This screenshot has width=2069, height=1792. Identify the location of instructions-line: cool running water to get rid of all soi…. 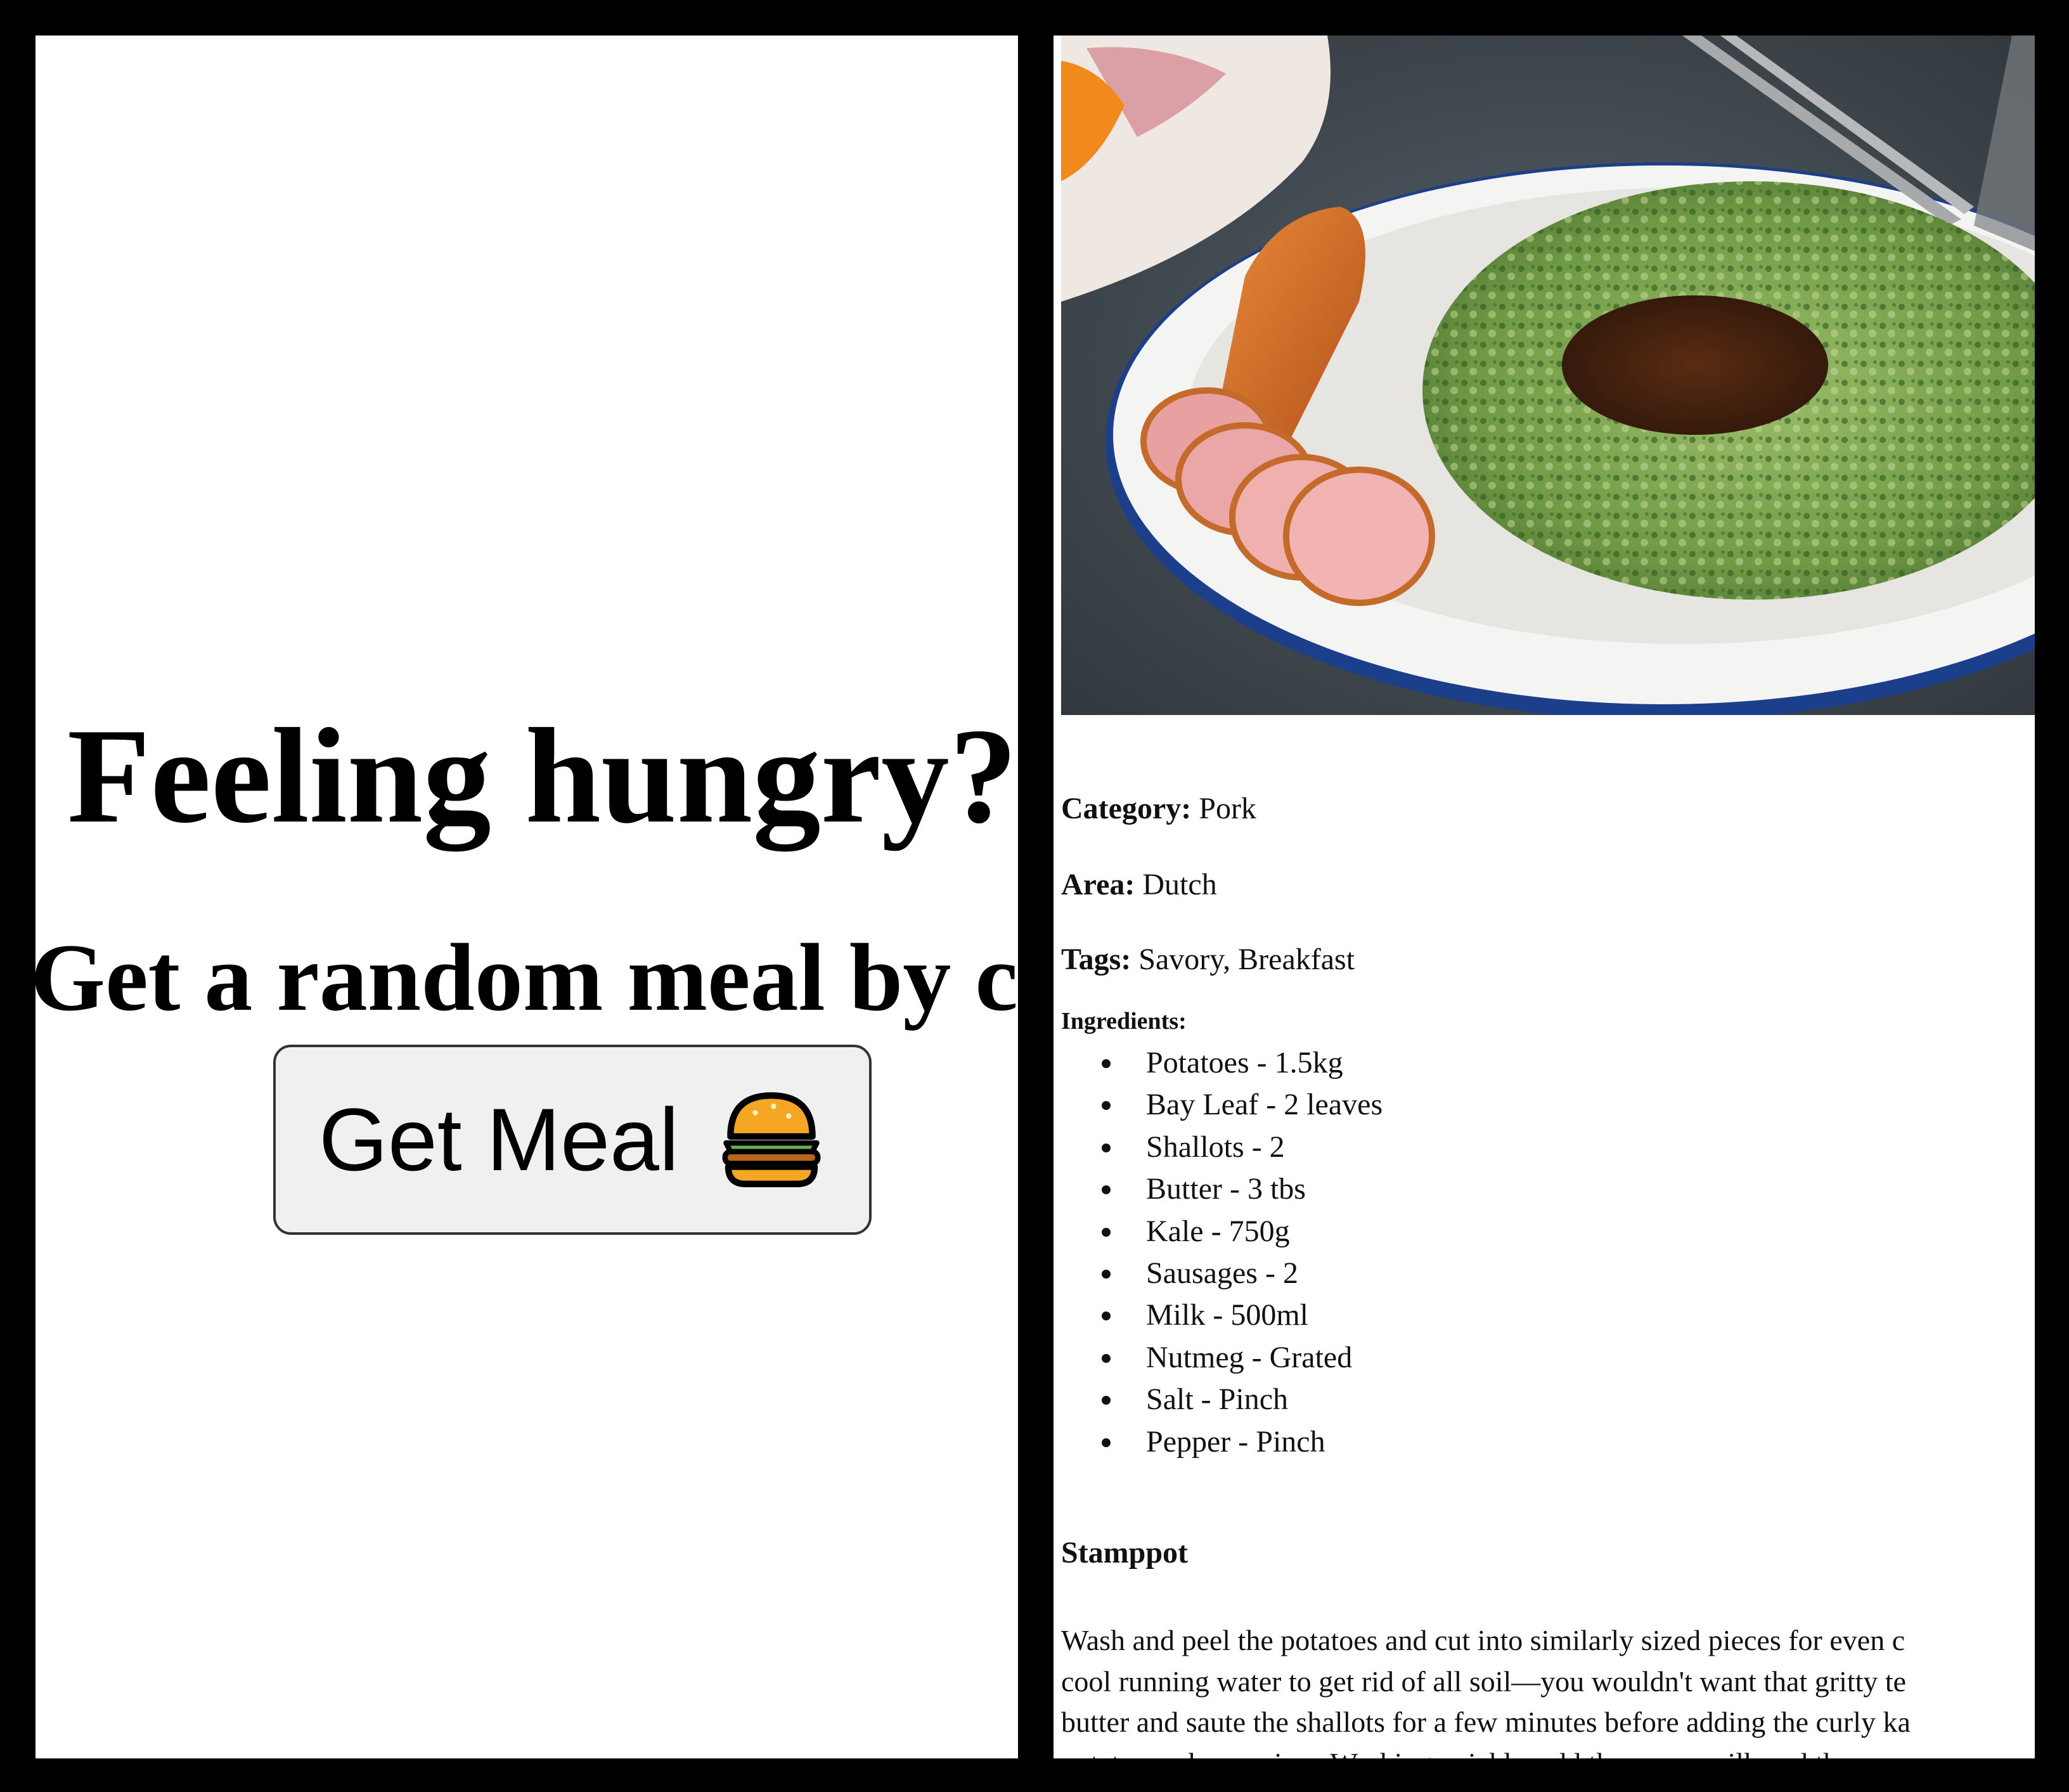
(1484, 1681).